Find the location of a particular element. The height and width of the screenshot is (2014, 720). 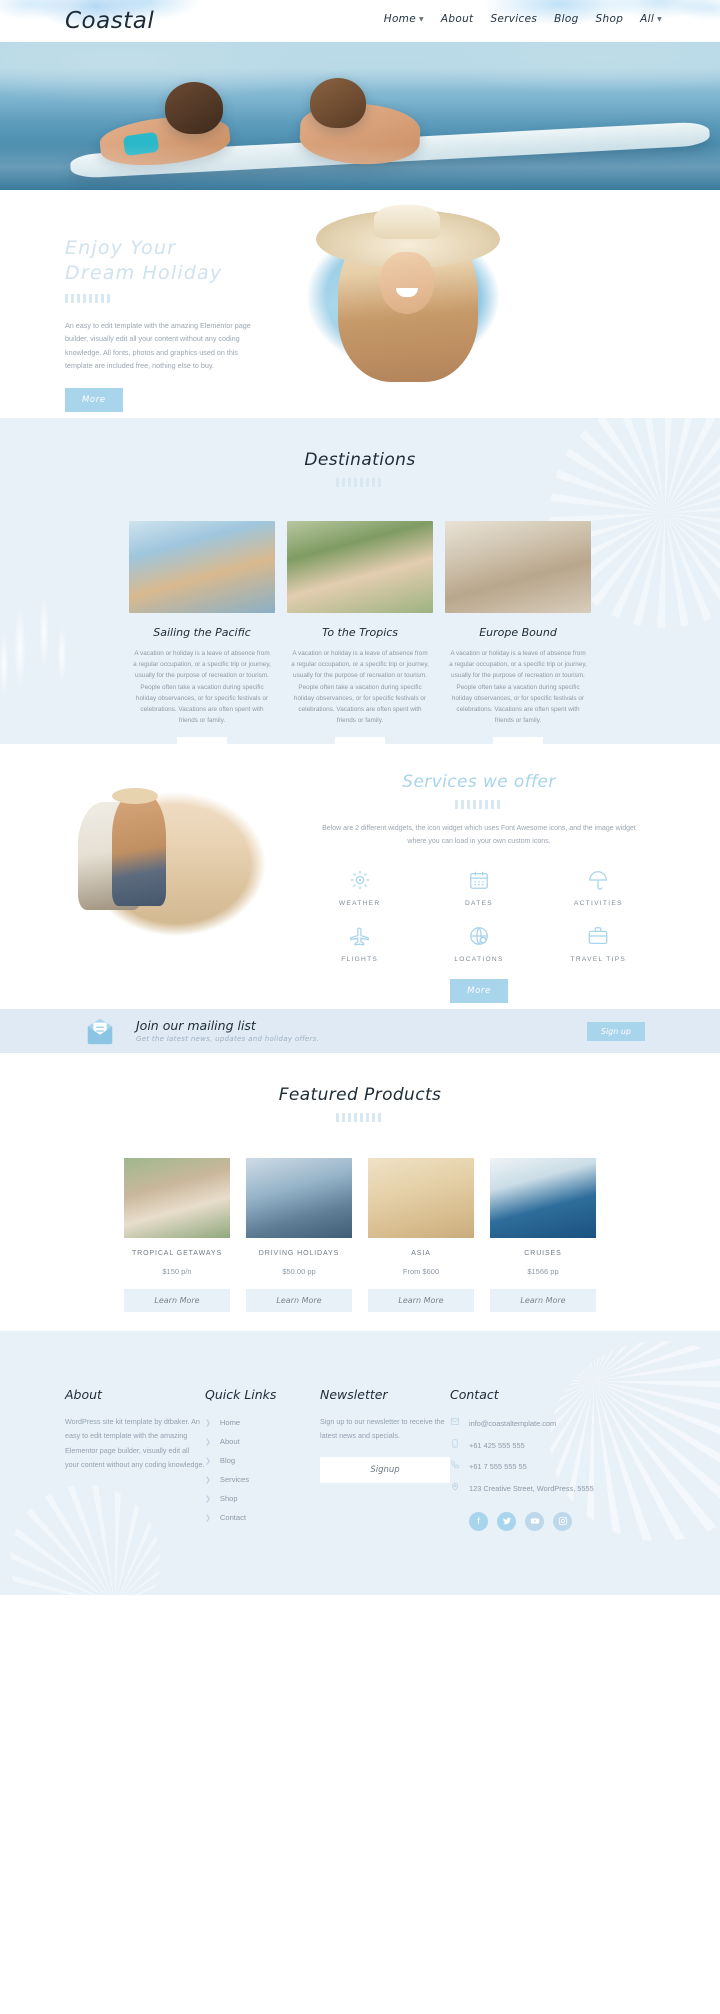

nav-item-about: About is located at coordinates (457, 19).